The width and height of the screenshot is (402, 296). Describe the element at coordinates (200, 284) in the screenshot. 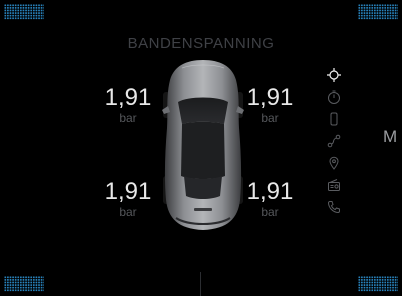

I see `bottom-divider` at that location.